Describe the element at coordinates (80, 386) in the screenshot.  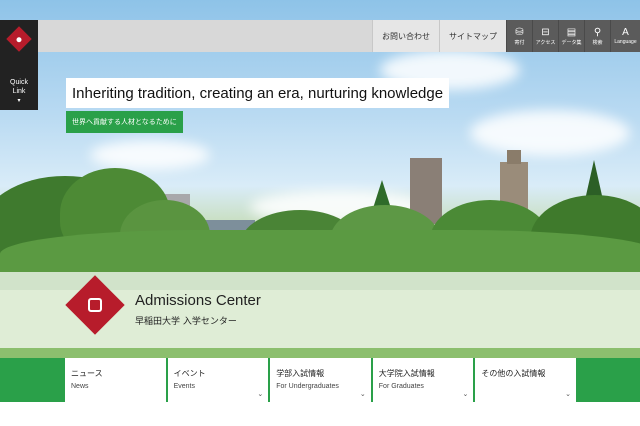
I see `nav-label-en: News` at that location.